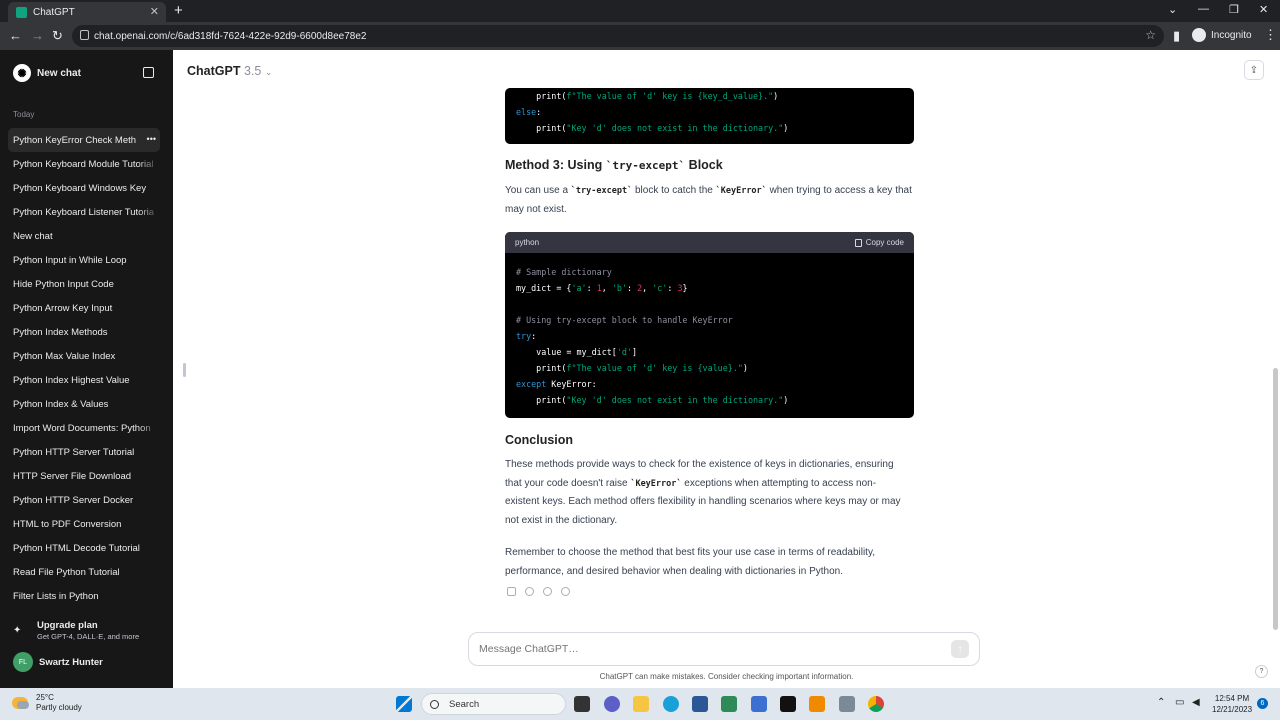 The width and height of the screenshot is (1280, 720). I want to click on model-name: ChatGPT, so click(214, 71).